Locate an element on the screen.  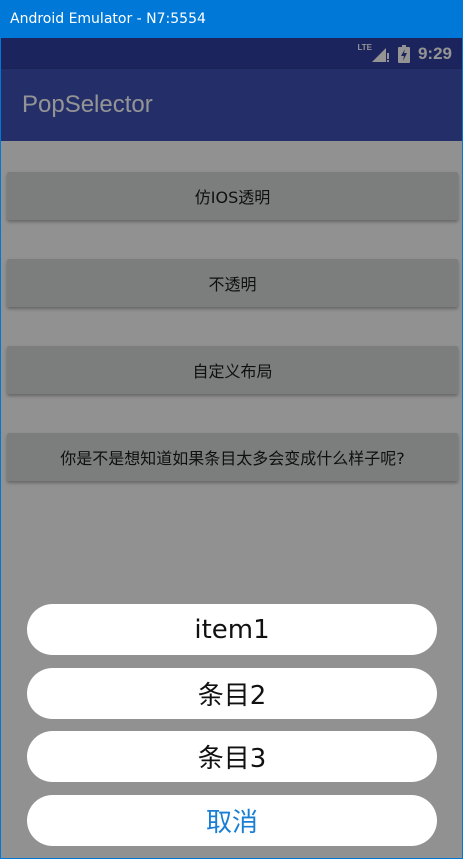
emulator-window-title: Android Emulator - N7:5554 is located at coordinates (231, 19).